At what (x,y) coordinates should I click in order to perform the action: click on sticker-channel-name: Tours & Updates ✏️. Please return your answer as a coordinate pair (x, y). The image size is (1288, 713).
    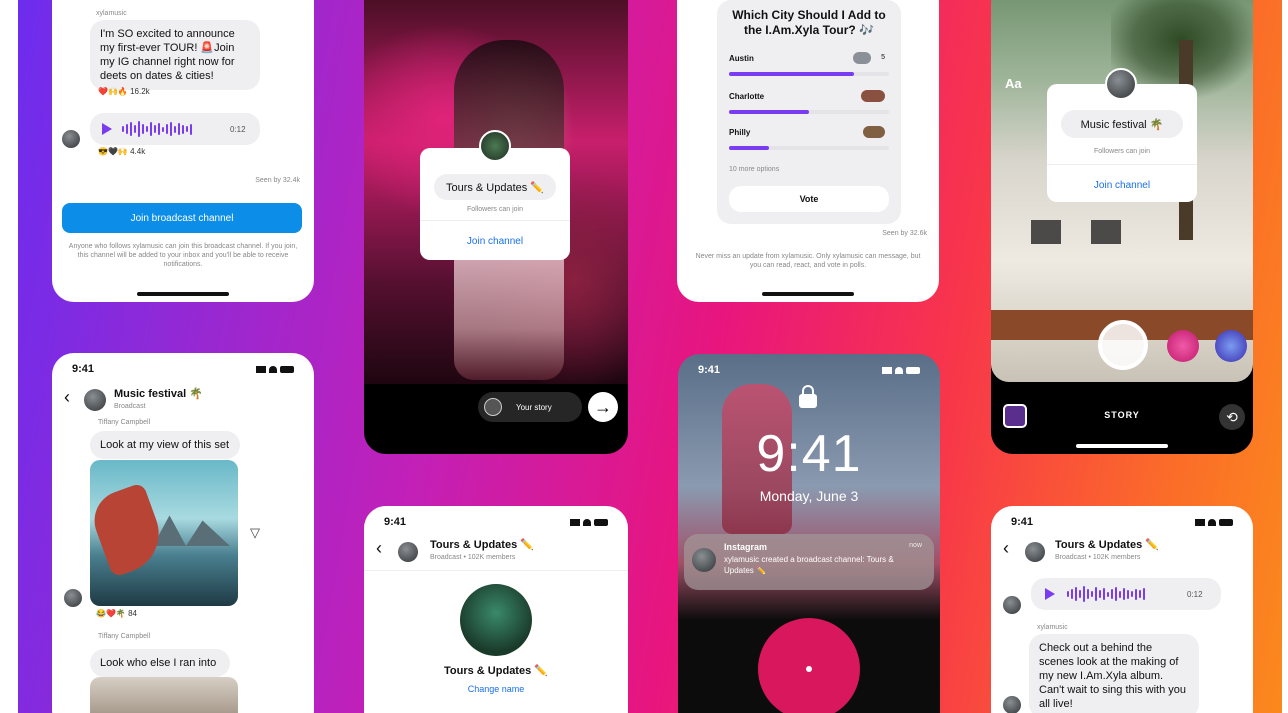
    Looking at the image, I should click on (495, 187).